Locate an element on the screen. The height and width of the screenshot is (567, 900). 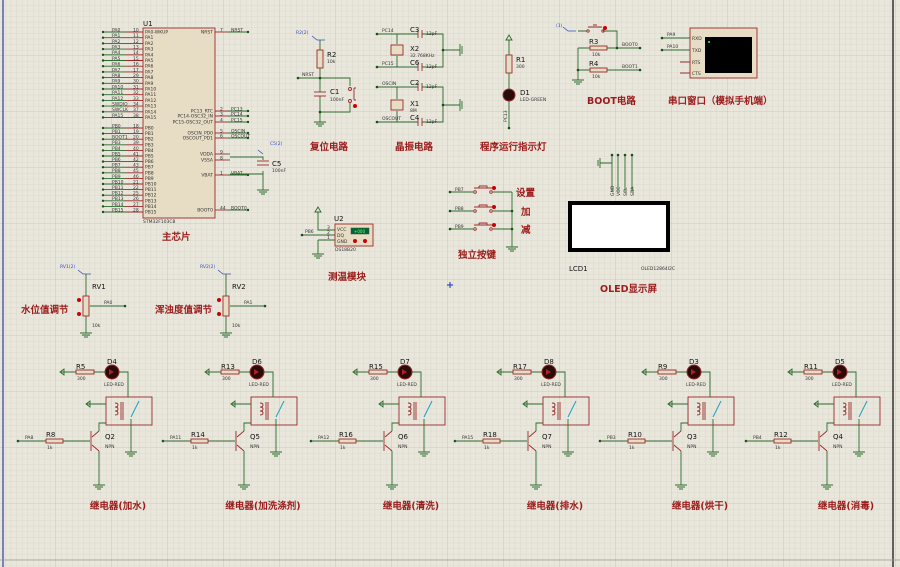
led-ref: D4 is located at coordinates (112, 362).